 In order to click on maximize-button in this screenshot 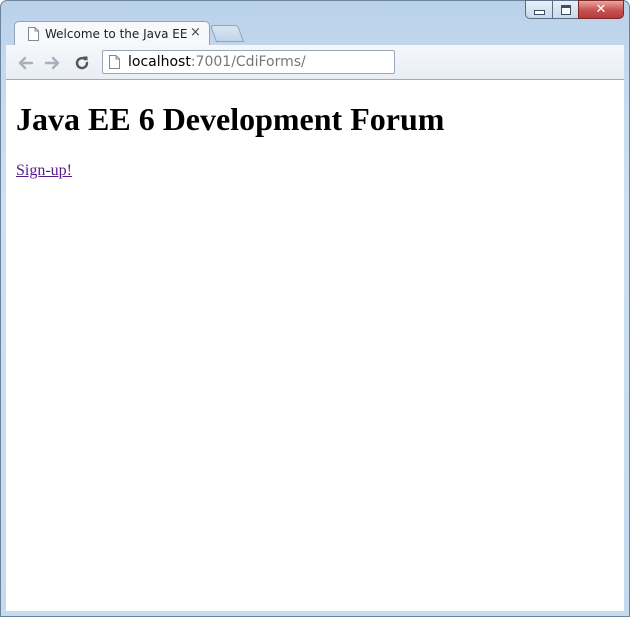, I will do `click(565, 9)`.